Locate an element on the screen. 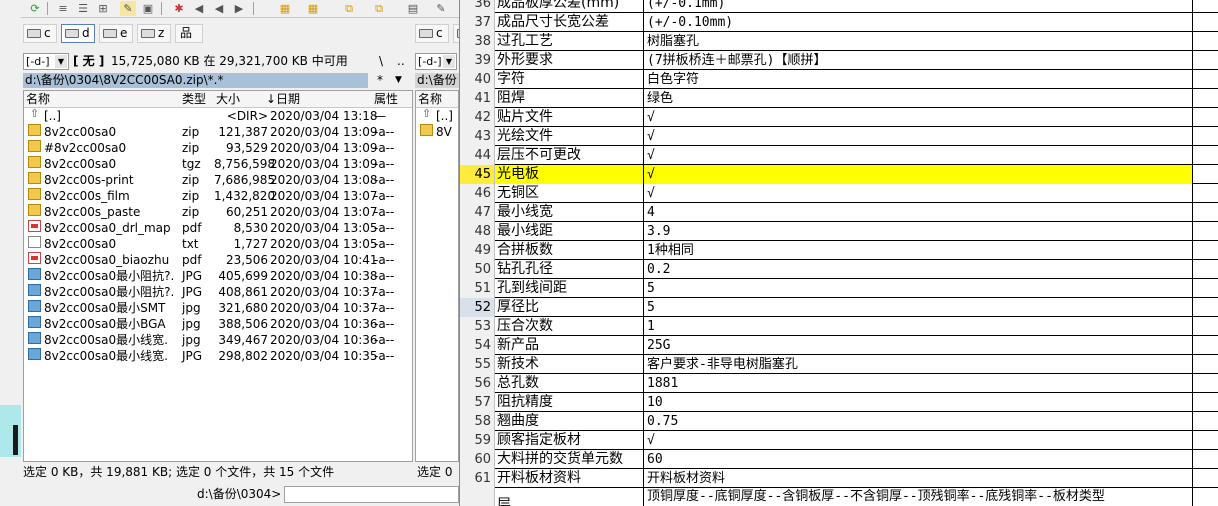 The width and height of the screenshot is (1218, 506). row-header: 46 is located at coordinates (477, 193).